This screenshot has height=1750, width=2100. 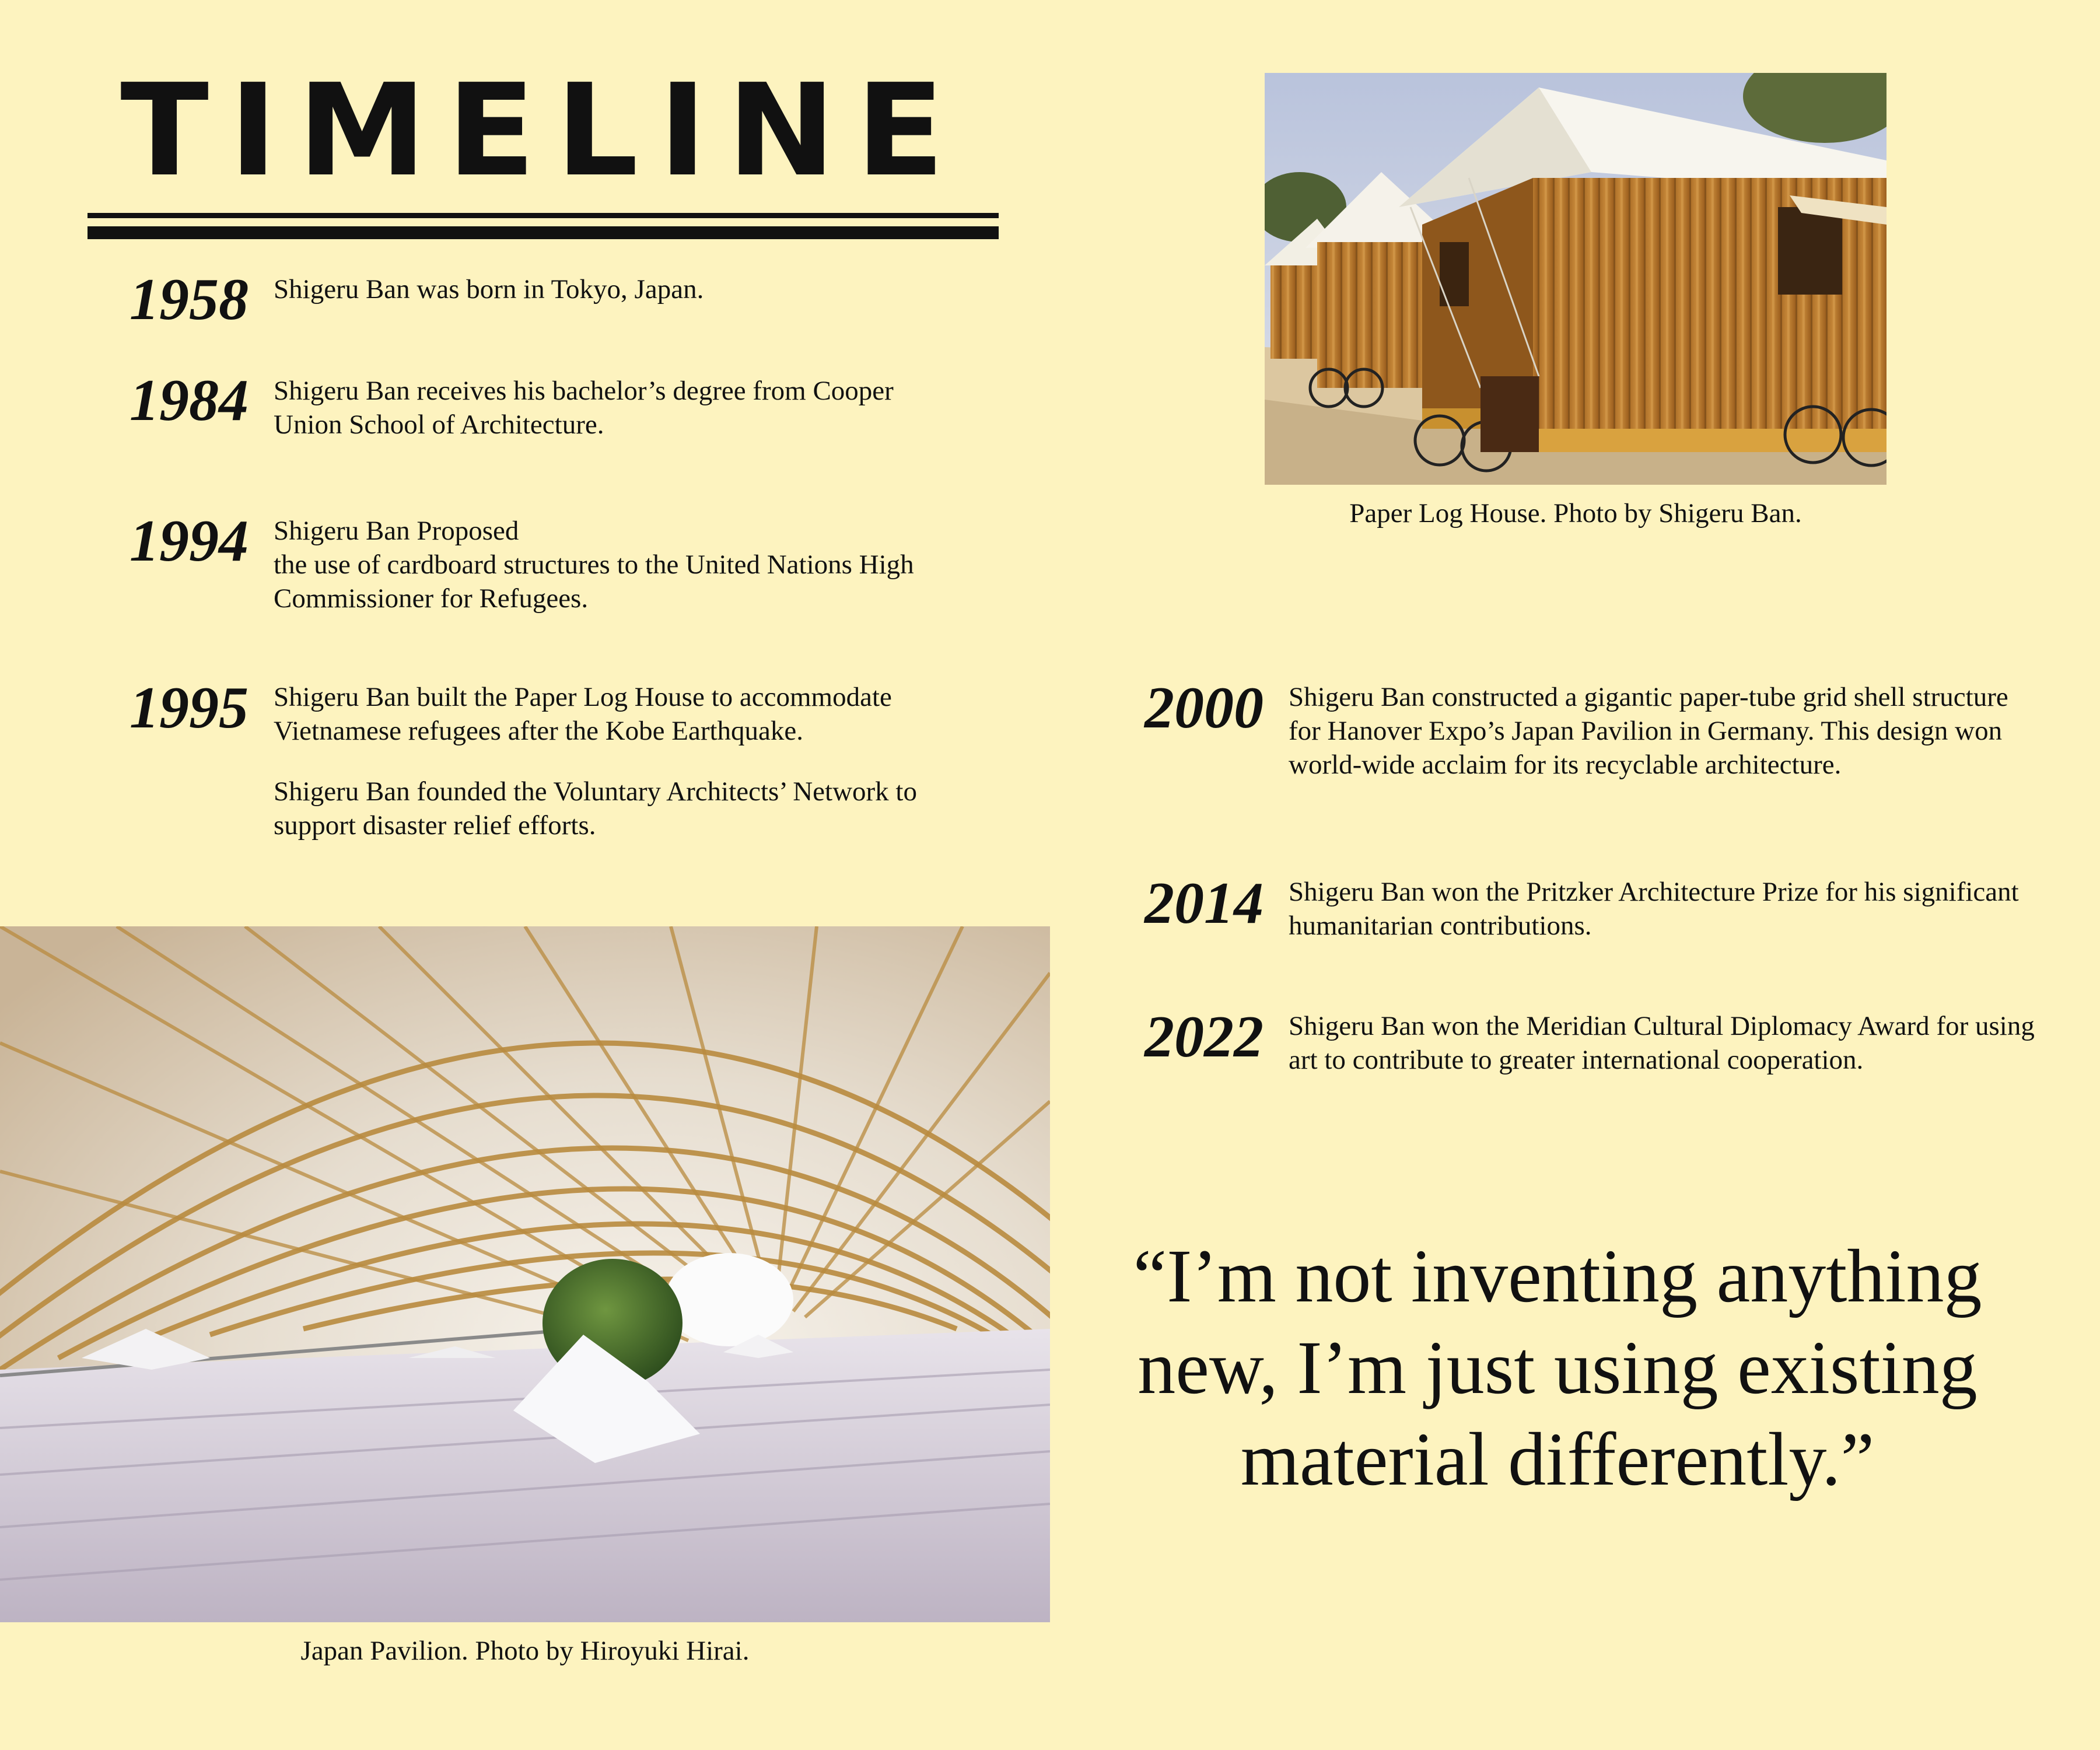 I want to click on title-rule-thin, so click(x=543, y=215).